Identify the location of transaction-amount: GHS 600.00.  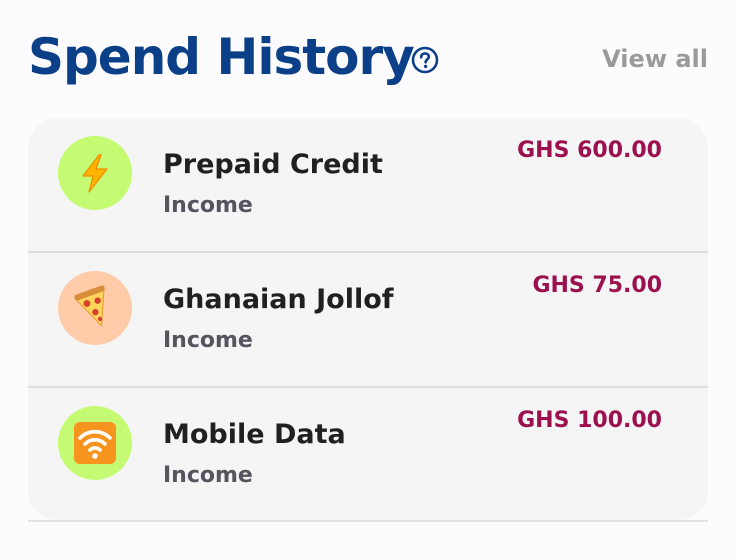
(589, 150).